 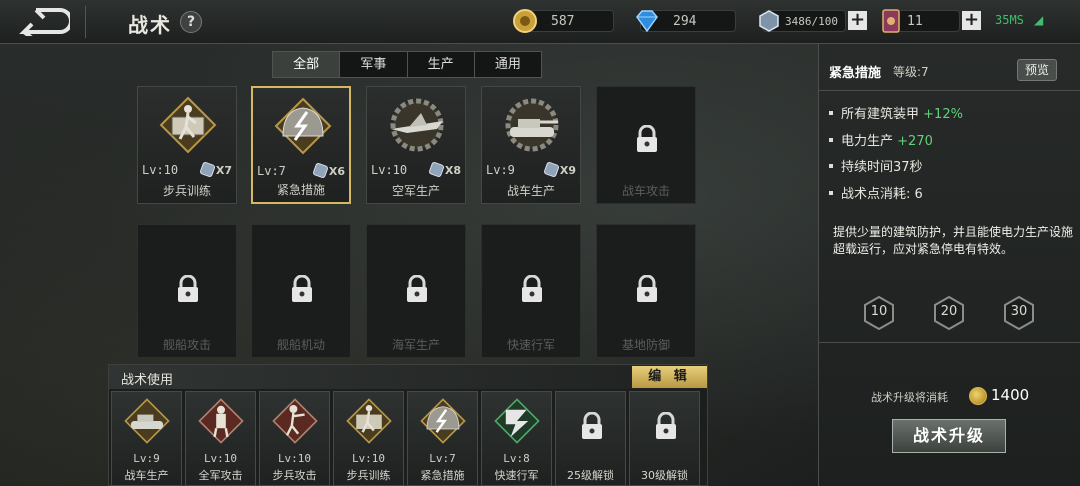 I want to click on upgrade-cost-value: 1400, so click(x=1010, y=395).